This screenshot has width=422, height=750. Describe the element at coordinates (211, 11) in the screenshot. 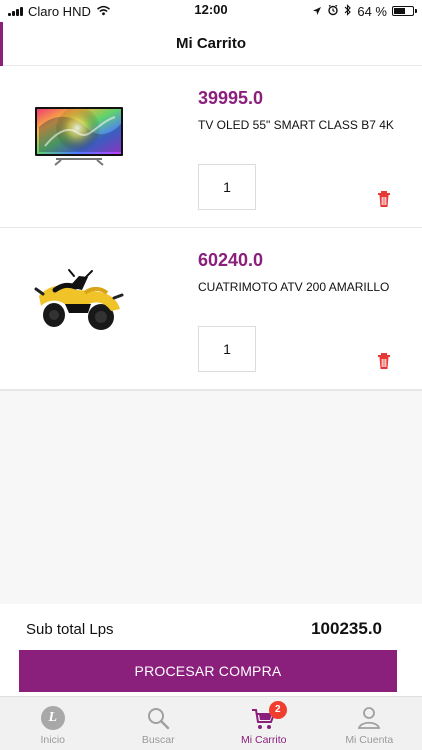

I see `status-bar: Claro HND 12:00 64 %` at that location.